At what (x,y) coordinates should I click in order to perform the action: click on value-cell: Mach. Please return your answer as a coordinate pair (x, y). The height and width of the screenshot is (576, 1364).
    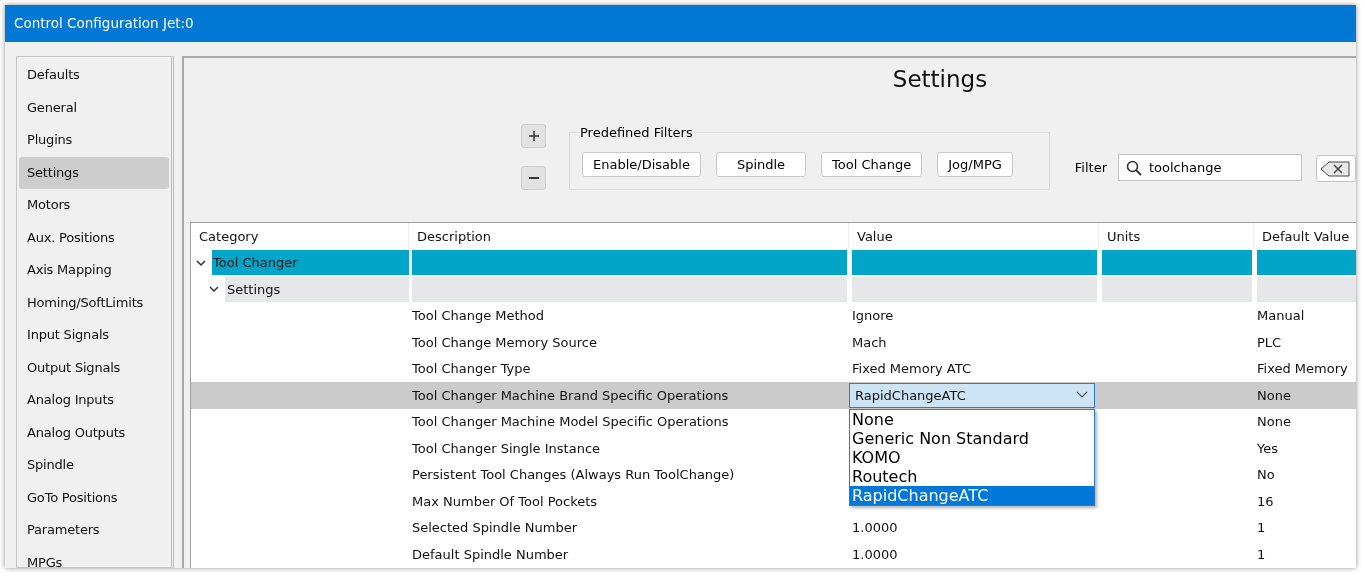
    Looking at the image, I should click on (869, 342).